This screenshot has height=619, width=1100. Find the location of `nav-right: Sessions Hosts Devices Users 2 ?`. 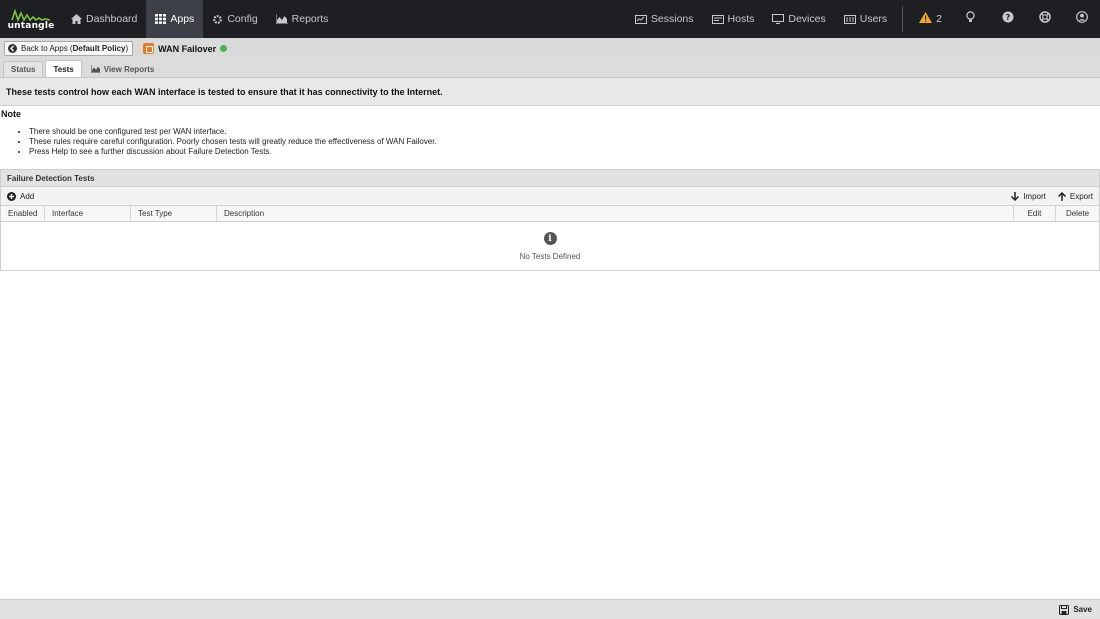

nav-right: Sessions Hosts Devices Users 2 ? is located at coordinates (863, 19).